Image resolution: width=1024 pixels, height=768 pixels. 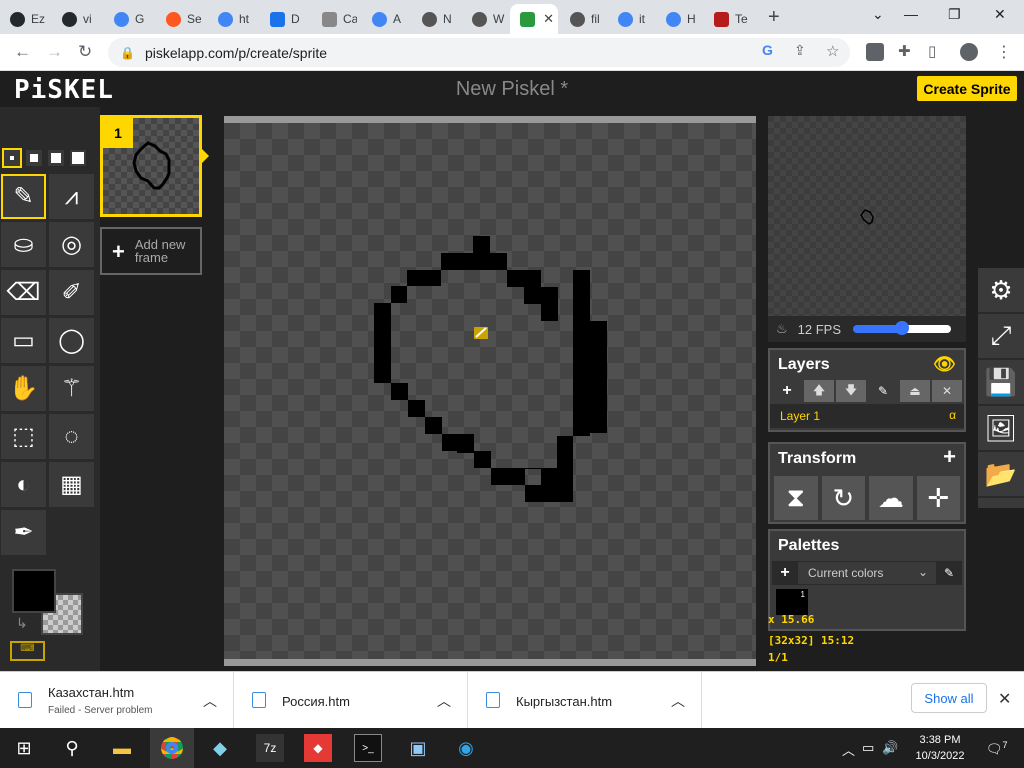 I want to click on search-icon: ⚲, so click(x=72, y=748).